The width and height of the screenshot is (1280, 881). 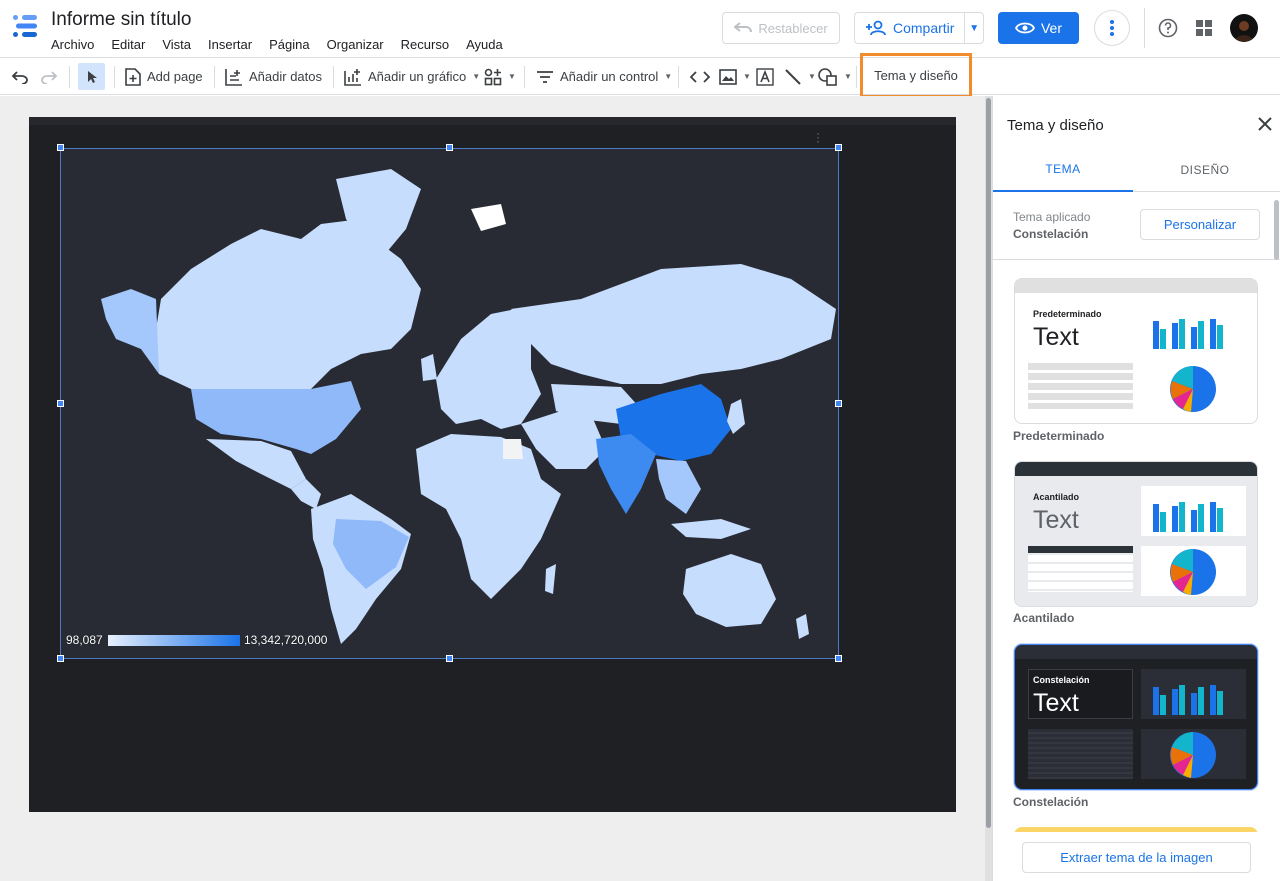 What do you see at coordinates (121, 20) in the screenshot?
I see `report-title: Informe sin título` at bounding box center [121, 20].